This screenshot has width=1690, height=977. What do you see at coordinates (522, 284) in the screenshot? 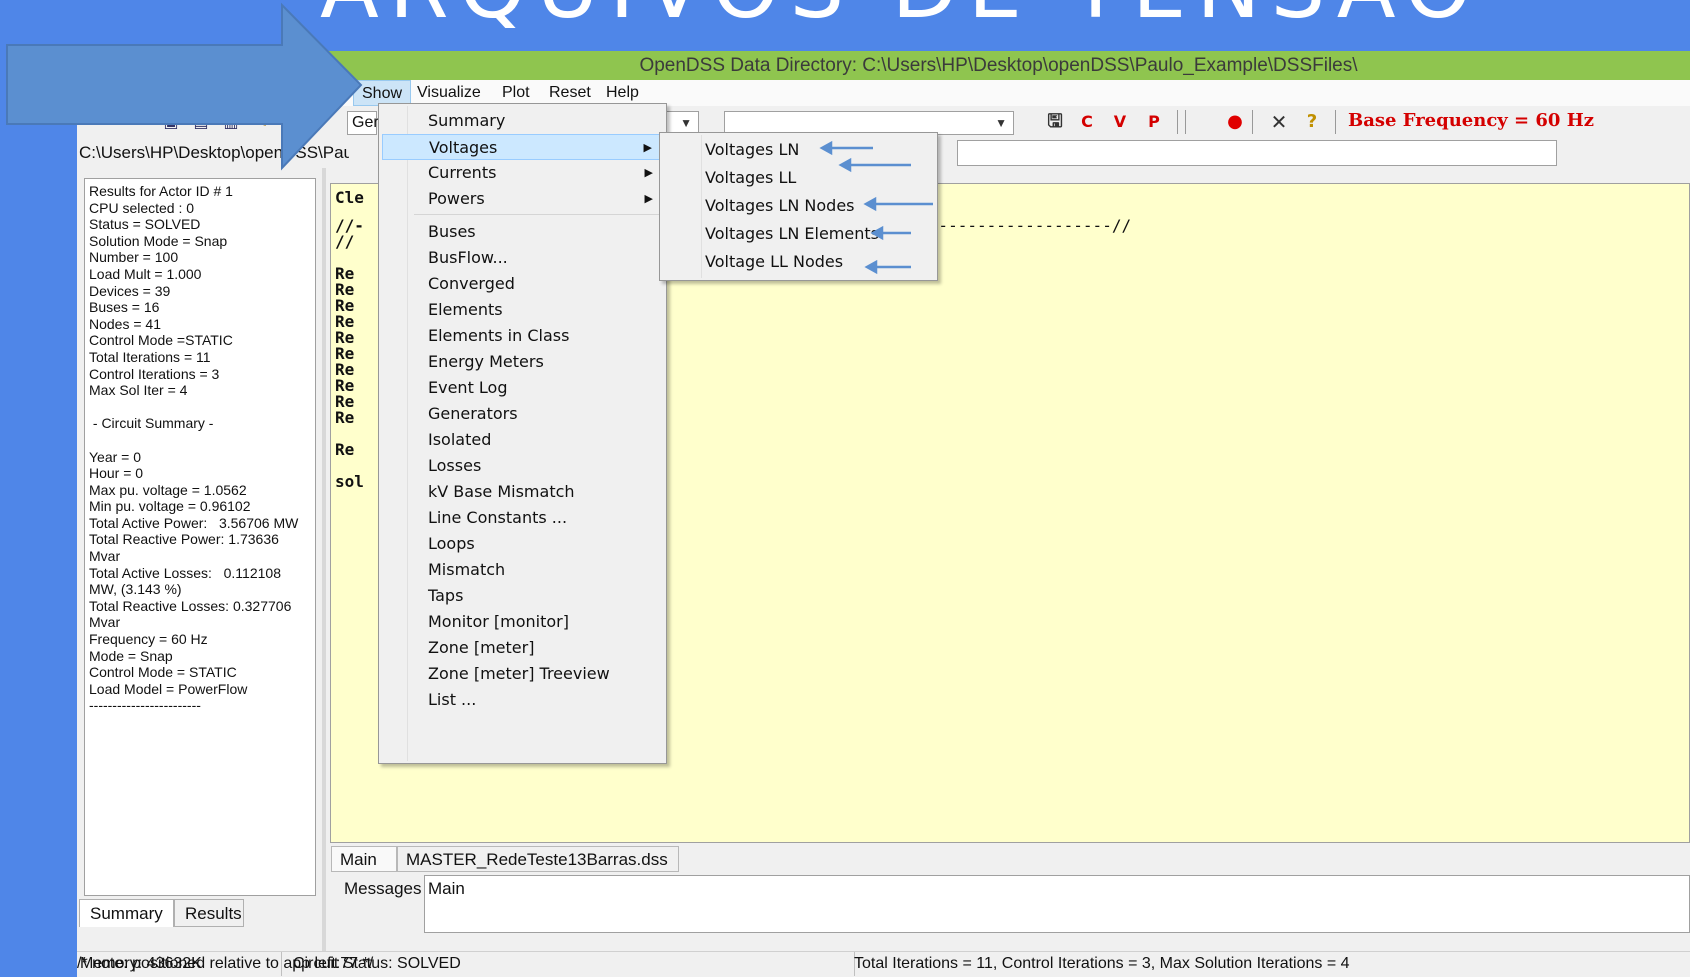
I see `show-menu-item-converged: Converged` at bounding box center [522, 284].